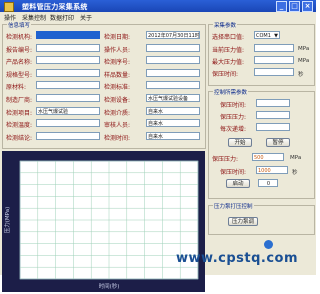 This screenshot has height=294, width=320. I want to click on app-icon, so click(9, 7).